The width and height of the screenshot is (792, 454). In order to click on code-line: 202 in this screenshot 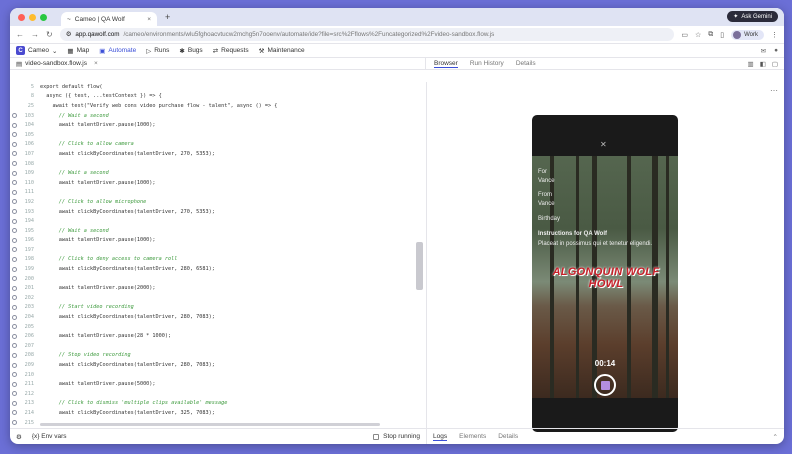, I will do `click(218, 298)`.